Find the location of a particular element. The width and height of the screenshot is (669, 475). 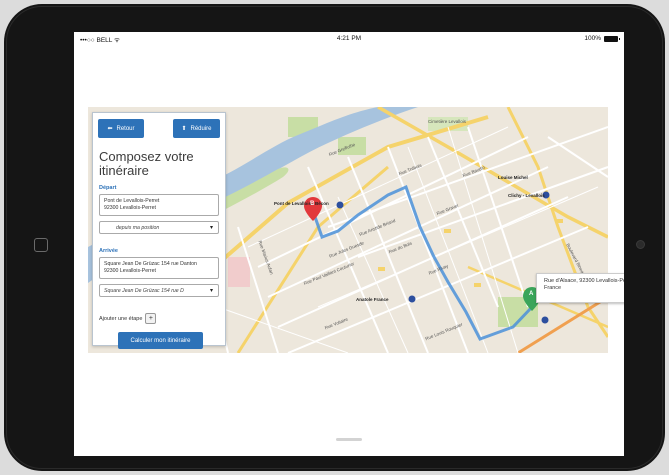

camera-icon is located at coordinates (640, 244).